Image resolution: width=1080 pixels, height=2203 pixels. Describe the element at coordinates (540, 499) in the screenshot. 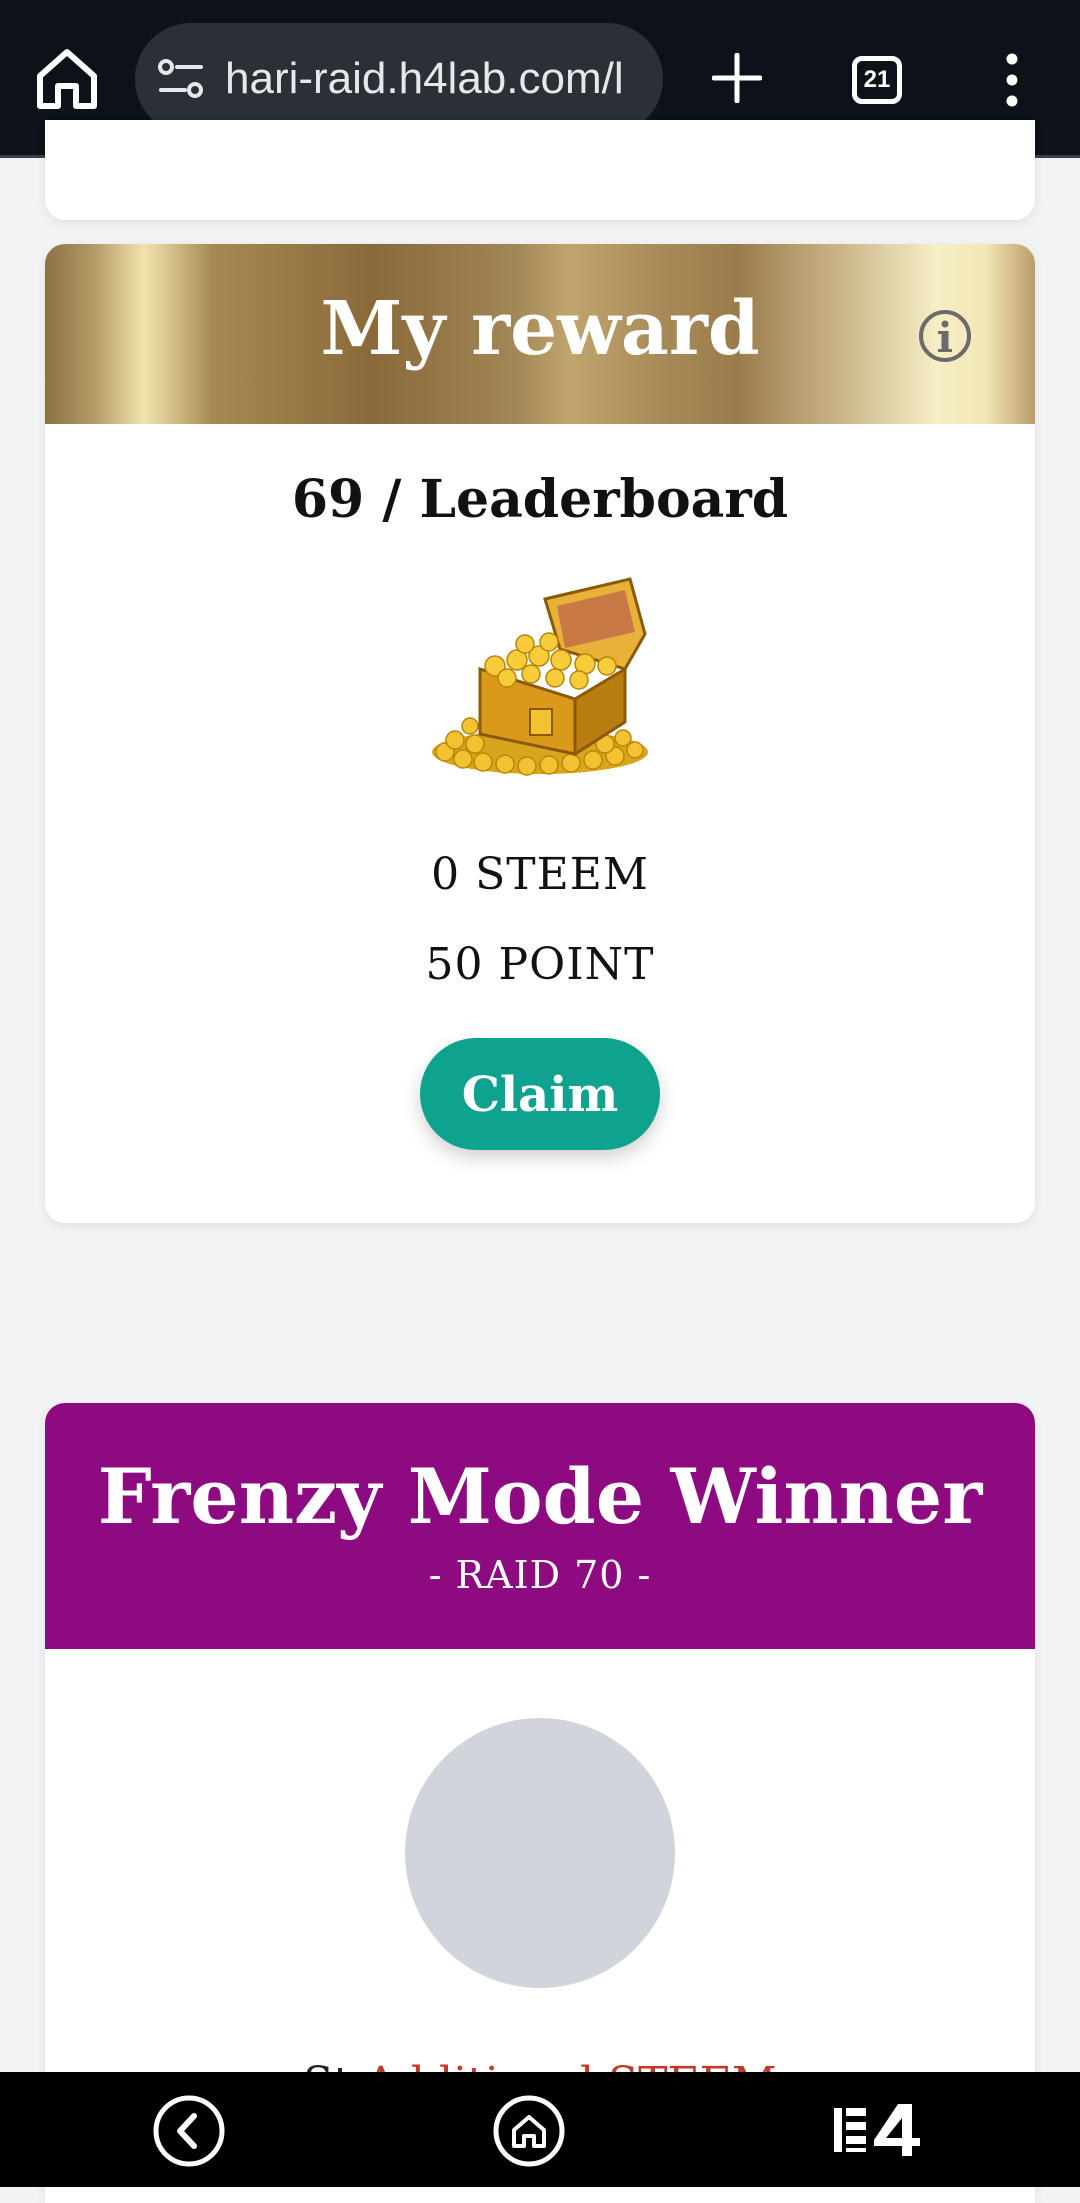

I see `leaderboard-rank: 69 / Leaderboard` at that location.